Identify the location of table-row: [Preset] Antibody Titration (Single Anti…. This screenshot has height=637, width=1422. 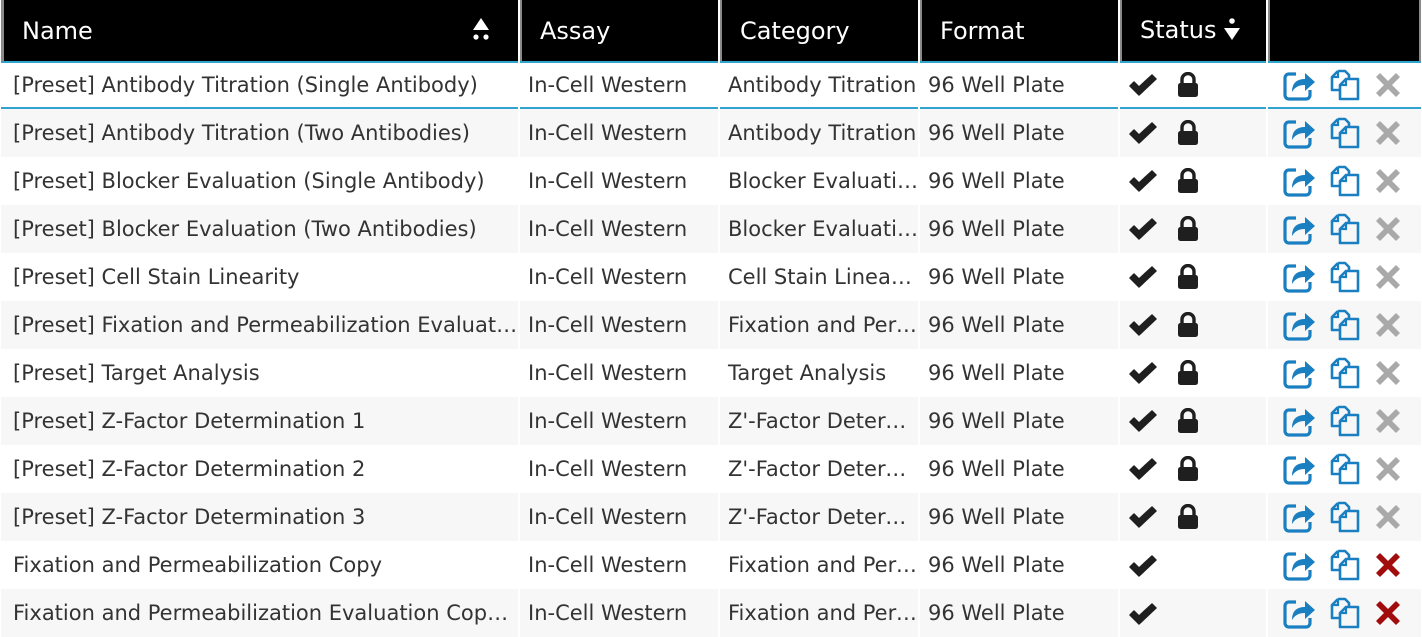
(711, 85).